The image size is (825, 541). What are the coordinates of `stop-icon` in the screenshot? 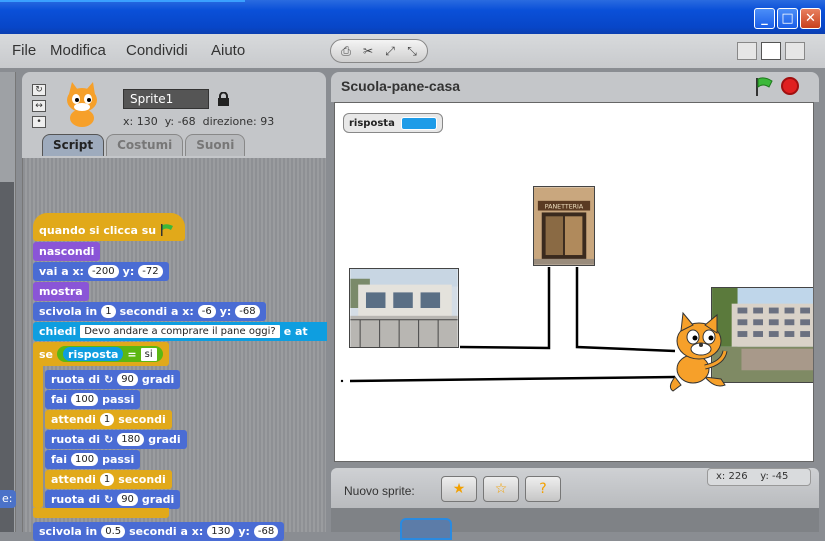 It's located at (790, 86).